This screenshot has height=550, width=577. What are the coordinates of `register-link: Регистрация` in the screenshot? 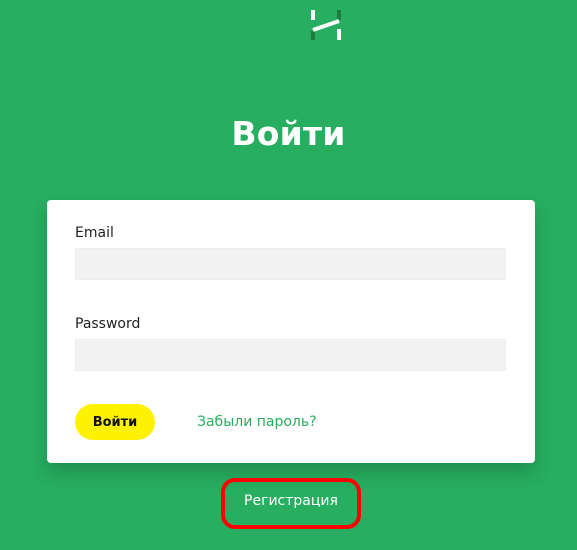 It's located at (291, 503).